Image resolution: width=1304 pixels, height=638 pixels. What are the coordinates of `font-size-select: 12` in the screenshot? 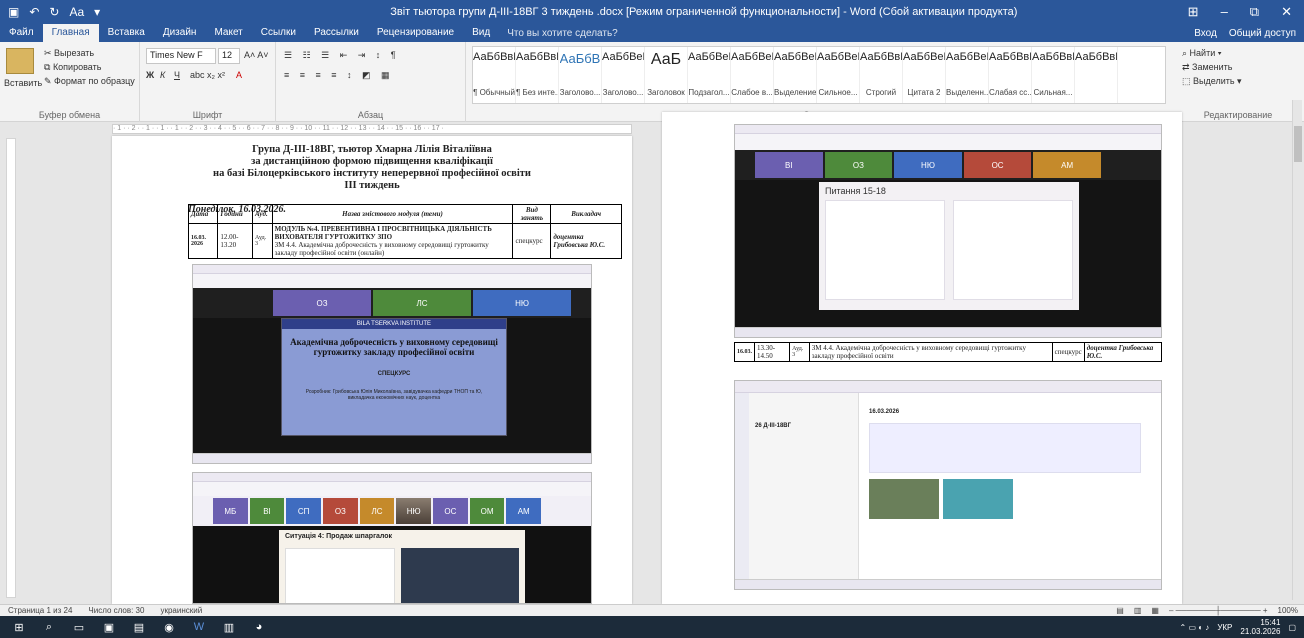 It's located at (229, 56).